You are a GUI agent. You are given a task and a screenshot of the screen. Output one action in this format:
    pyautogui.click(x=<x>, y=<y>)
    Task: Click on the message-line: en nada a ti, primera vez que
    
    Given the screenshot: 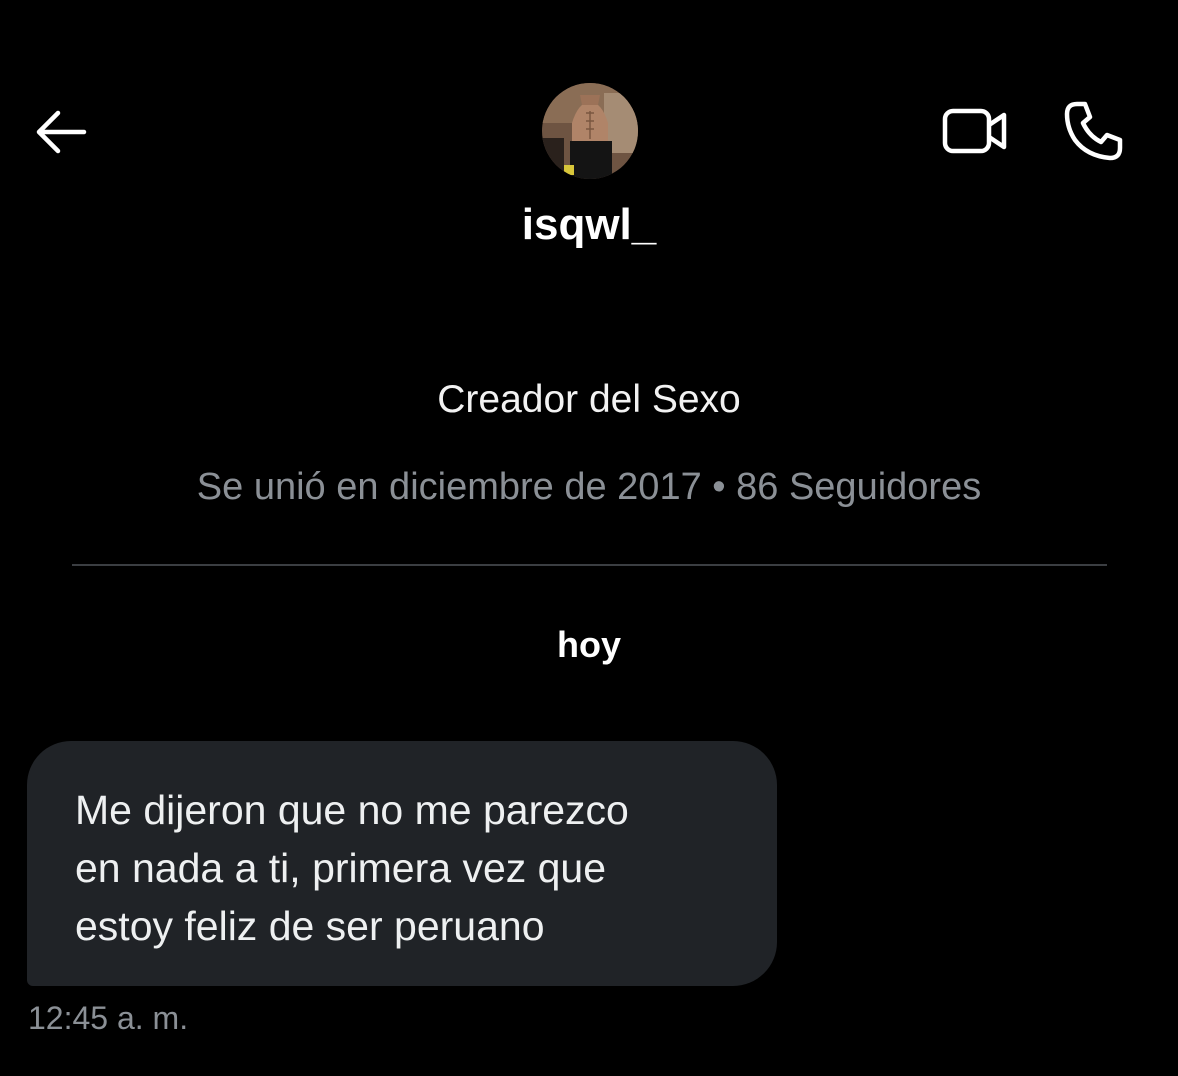 What is the action you would take?
    pyautogui.click(x=341, y=868)
    